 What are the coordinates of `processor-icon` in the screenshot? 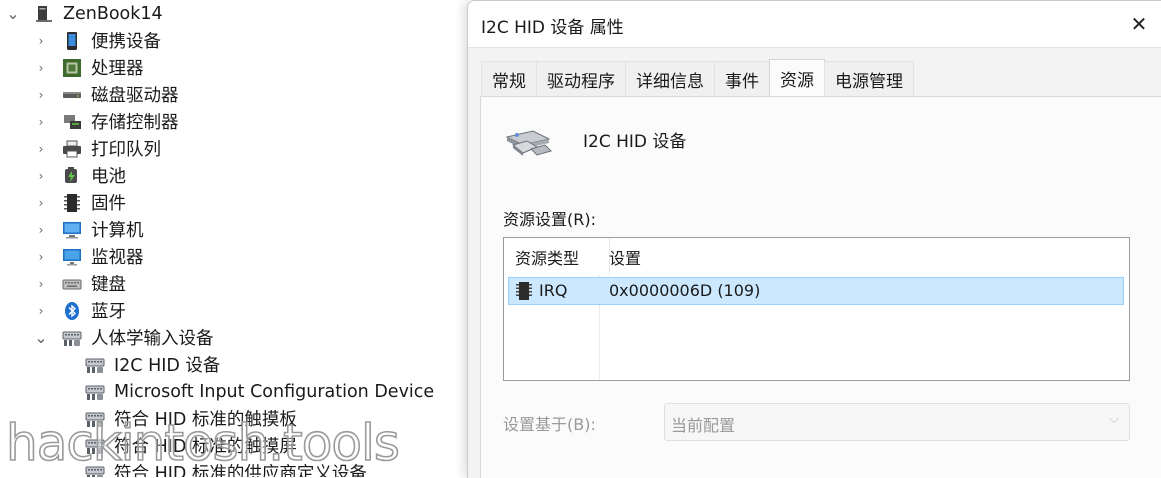 It's located at (72, 68).